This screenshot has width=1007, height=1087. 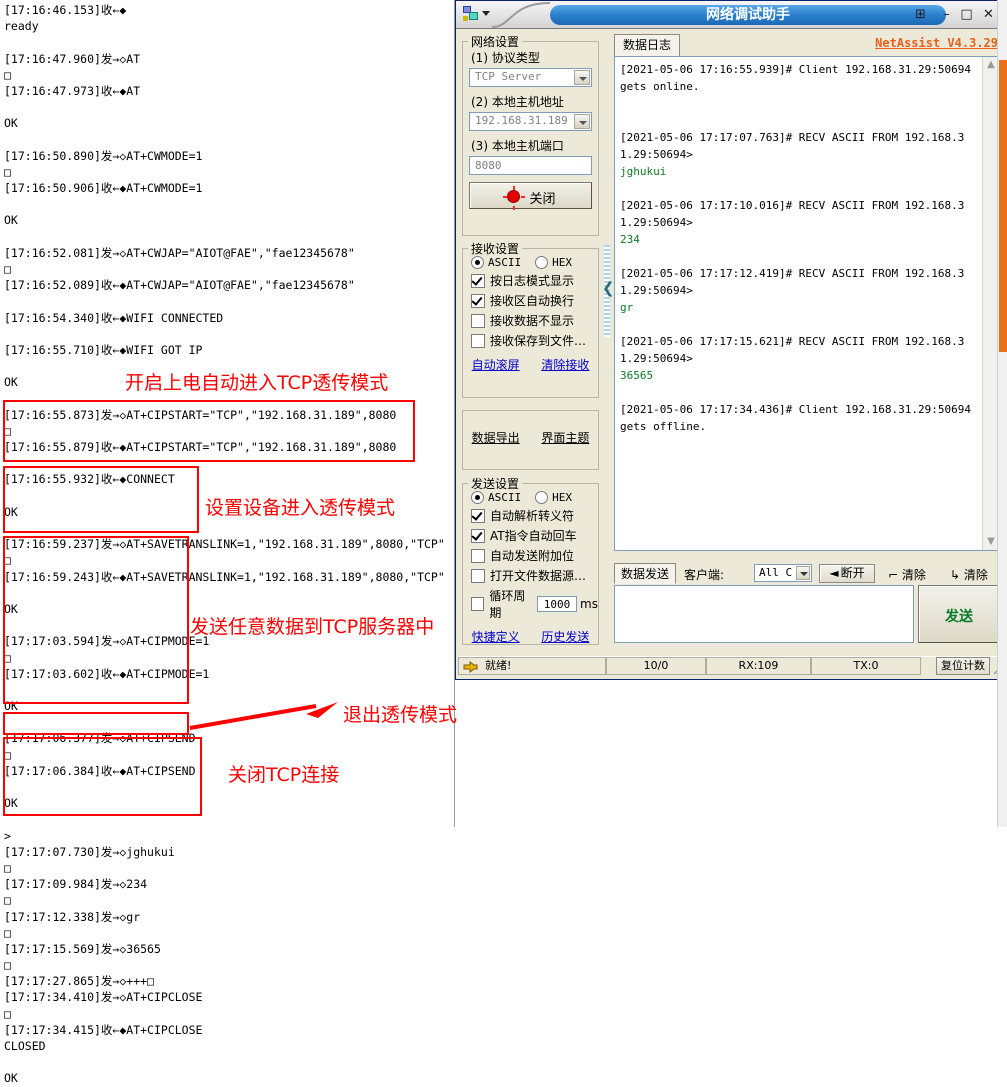 What do you see at coordinates (400, 715) in the screenshot?
I see `annotation-label-exitmode: 退出透传模式` at bounding box center [400, 715].